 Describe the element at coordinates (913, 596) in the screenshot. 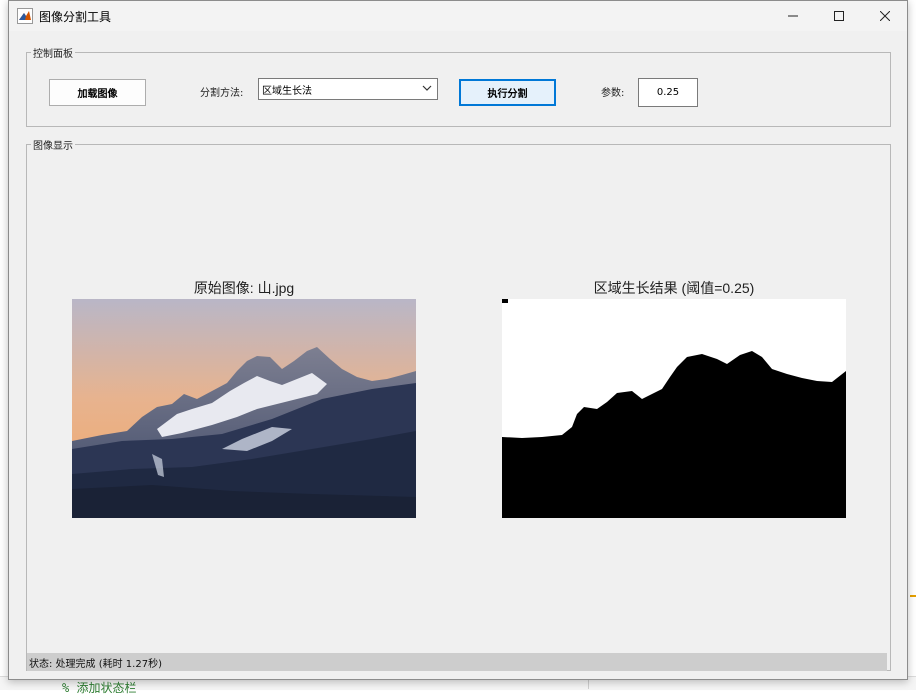

I see `background-marker` at that location.